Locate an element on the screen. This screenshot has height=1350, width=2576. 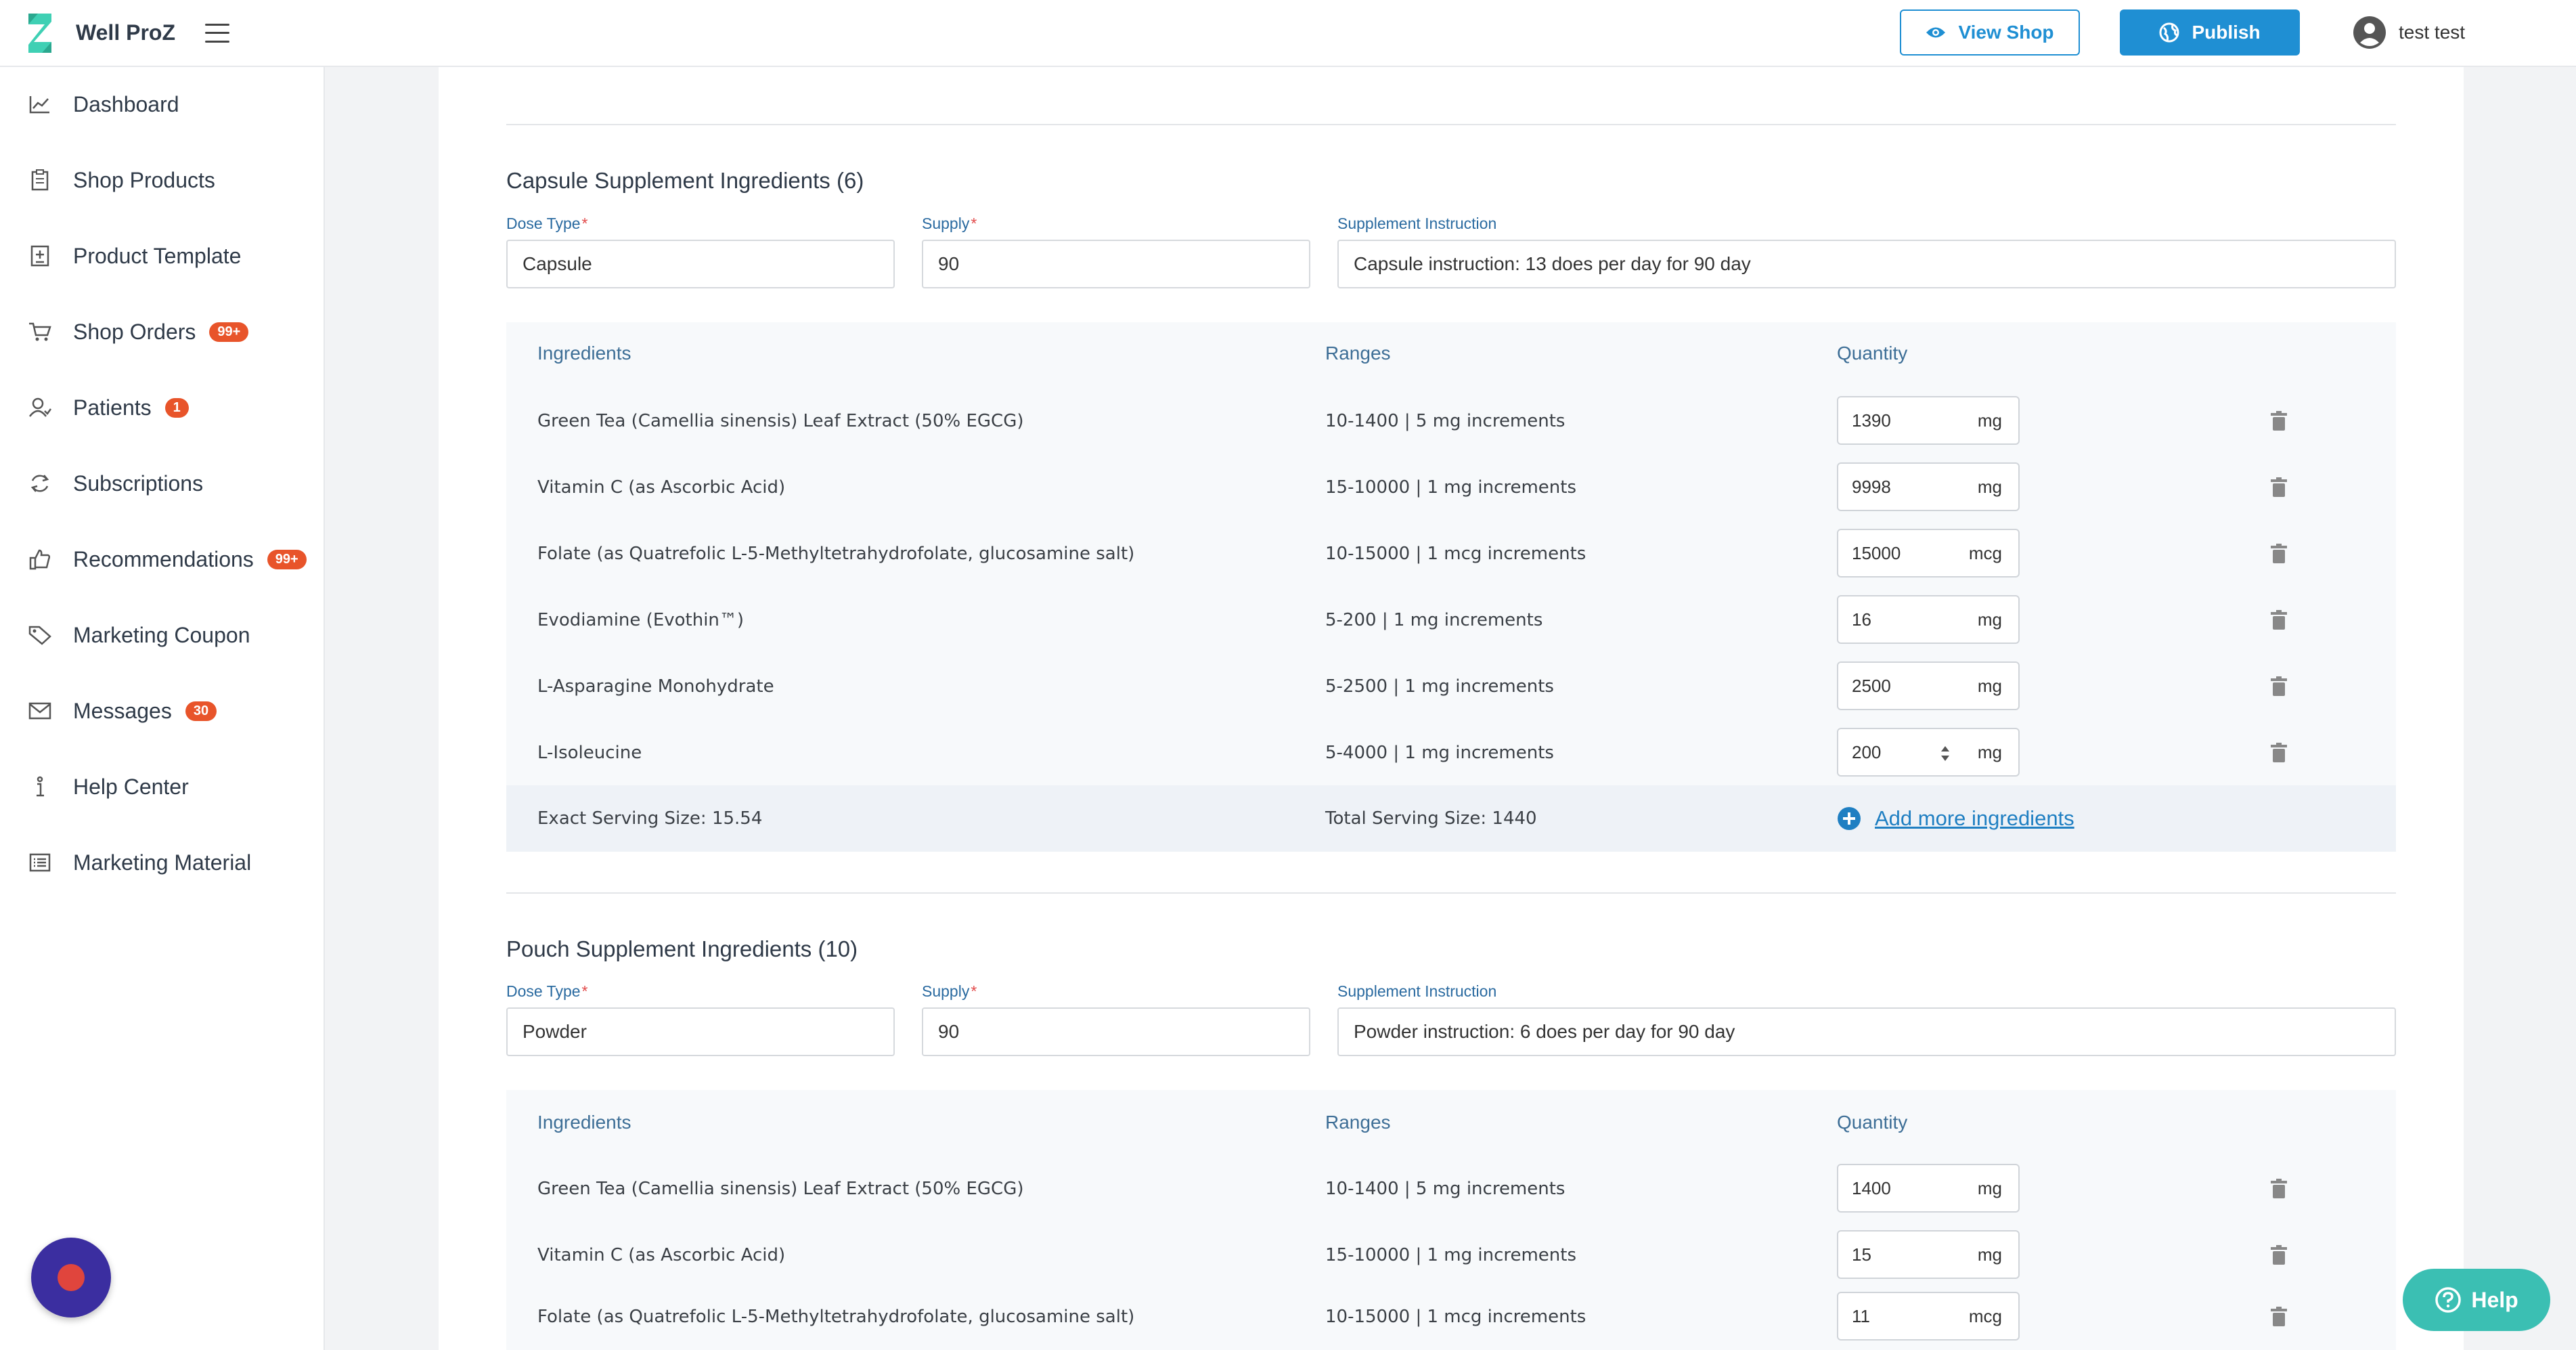
brand-name: Well ProZ is located at coordinates (125, 32).